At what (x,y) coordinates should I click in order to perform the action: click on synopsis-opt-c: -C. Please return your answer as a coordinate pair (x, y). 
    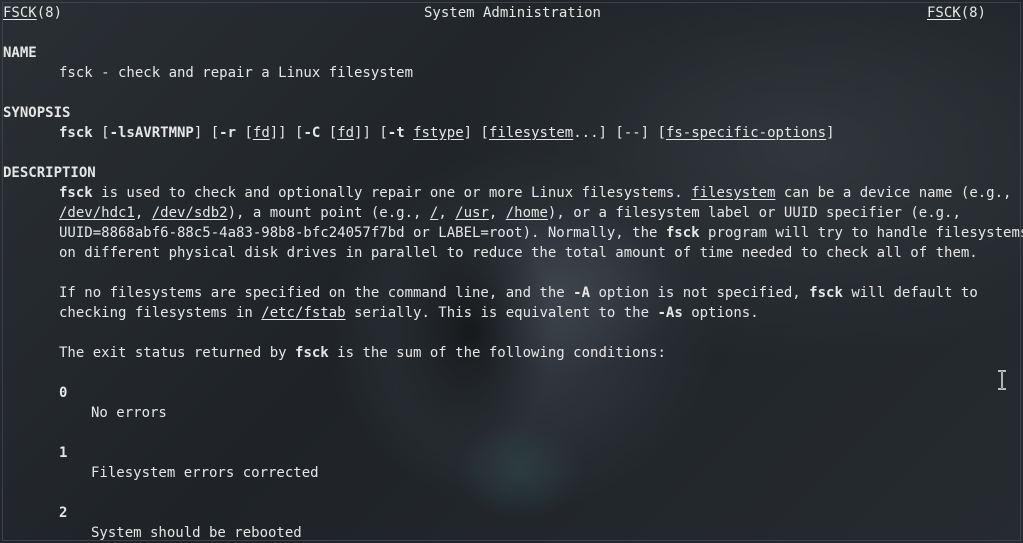
    Looking at the image, I should click on (312, 133).